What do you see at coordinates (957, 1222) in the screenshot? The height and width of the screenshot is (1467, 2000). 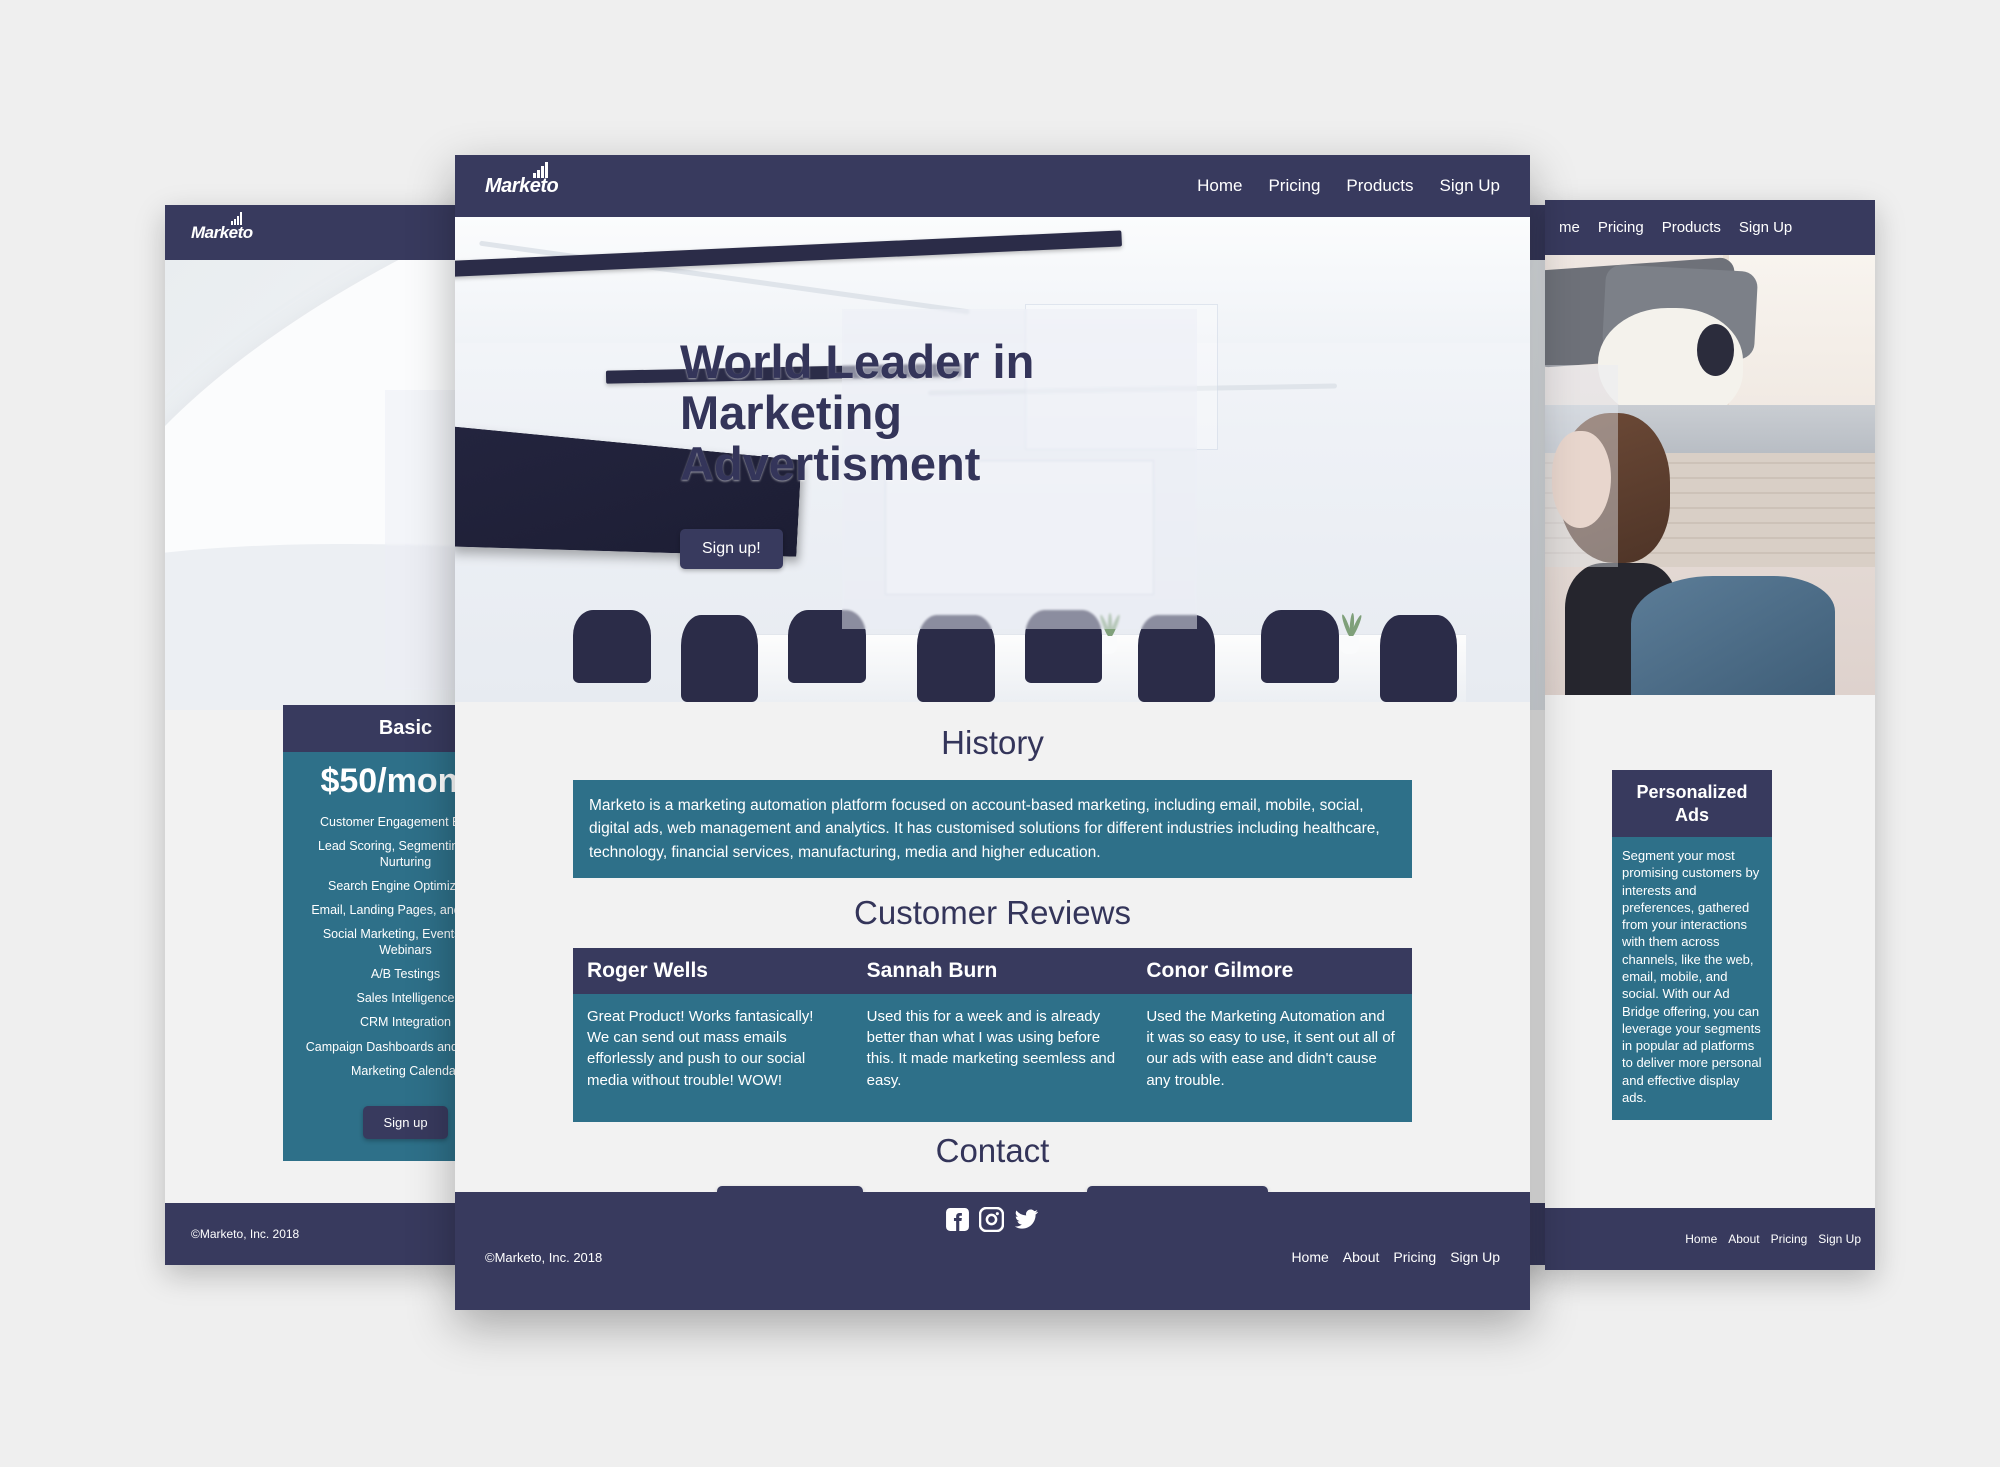 I see `facebook-icon` at bounding box center [957, 1222].